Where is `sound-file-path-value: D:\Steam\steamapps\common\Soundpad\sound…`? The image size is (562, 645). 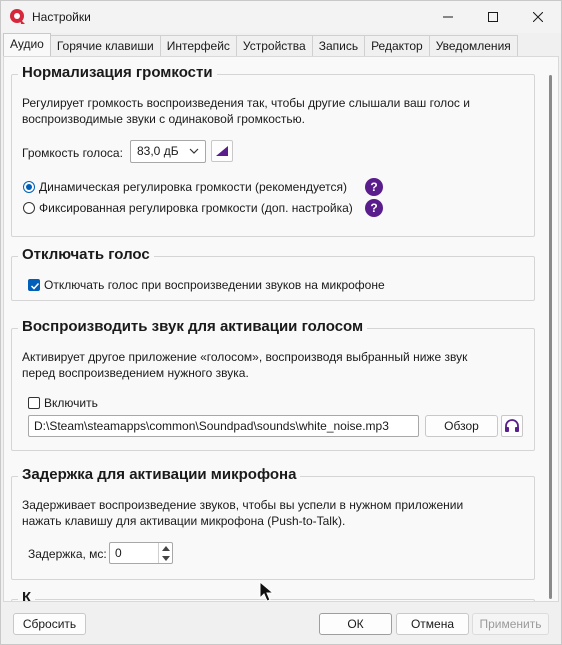 sound-file-path-value: D:\Steam\steamapps\common\Soundpad\sound… is located at coordinates (211, 426).